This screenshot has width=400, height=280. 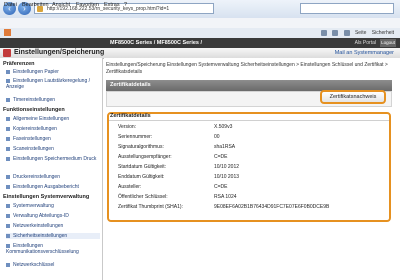 What do you see at coordinates (7, 32) in the screenshot?
I see `tab-favicon-icon` at bounding box center [7, 32].